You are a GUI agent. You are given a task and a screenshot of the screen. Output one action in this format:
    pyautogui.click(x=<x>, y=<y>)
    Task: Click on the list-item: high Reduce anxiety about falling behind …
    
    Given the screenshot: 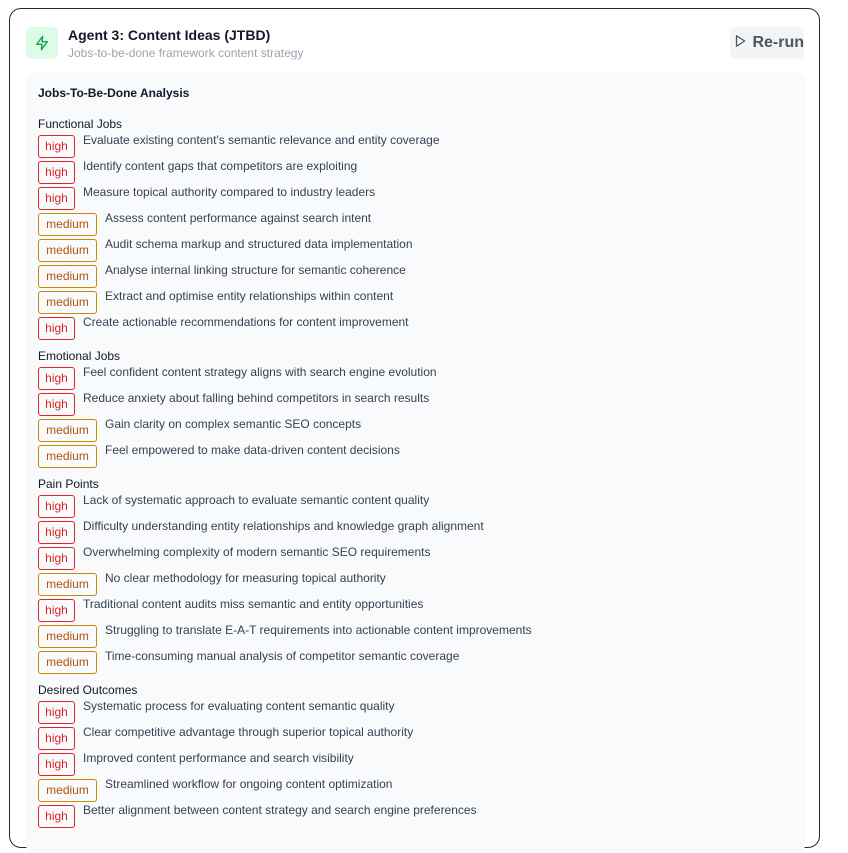 What is the action you would take?
    pyautogui.click(x=234, y=403)
    